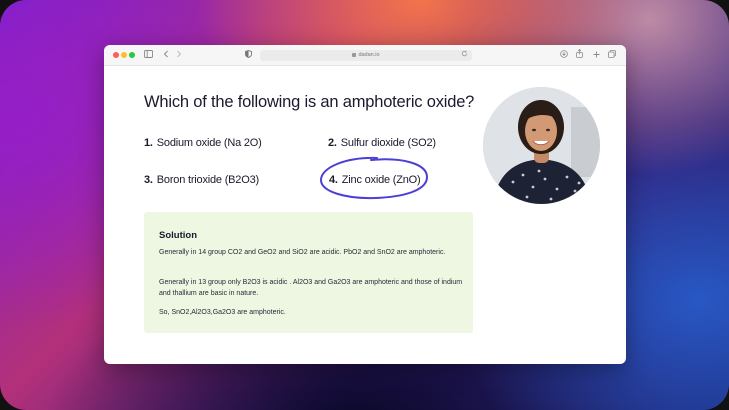 Image resolution: width=729 pixels, height=410 pixels. I want to click on url-text: dadan.io, so click(369, 55).